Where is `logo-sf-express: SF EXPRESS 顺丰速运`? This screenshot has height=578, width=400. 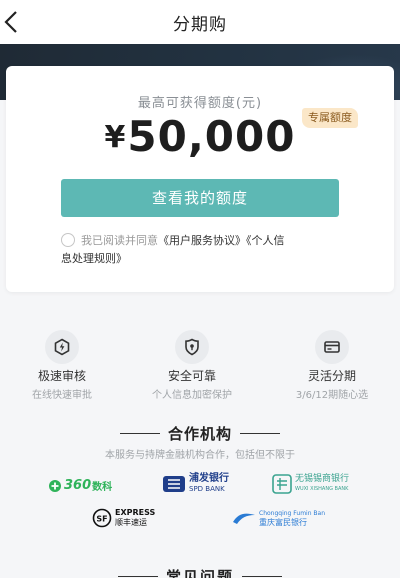
logo-sf-express: SF EXPRESS 顺丰速运 is located at coordinates (123, 518).